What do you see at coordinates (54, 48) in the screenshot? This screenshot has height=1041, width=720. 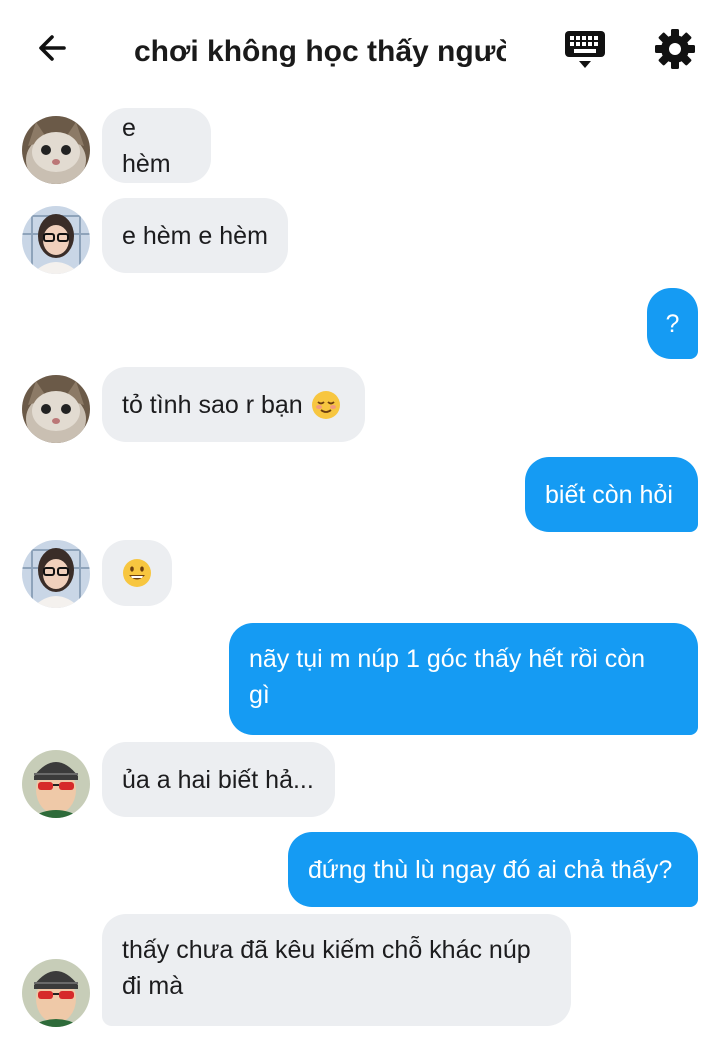 I see `arrow-left-icon` at bounding box center [54, 48].